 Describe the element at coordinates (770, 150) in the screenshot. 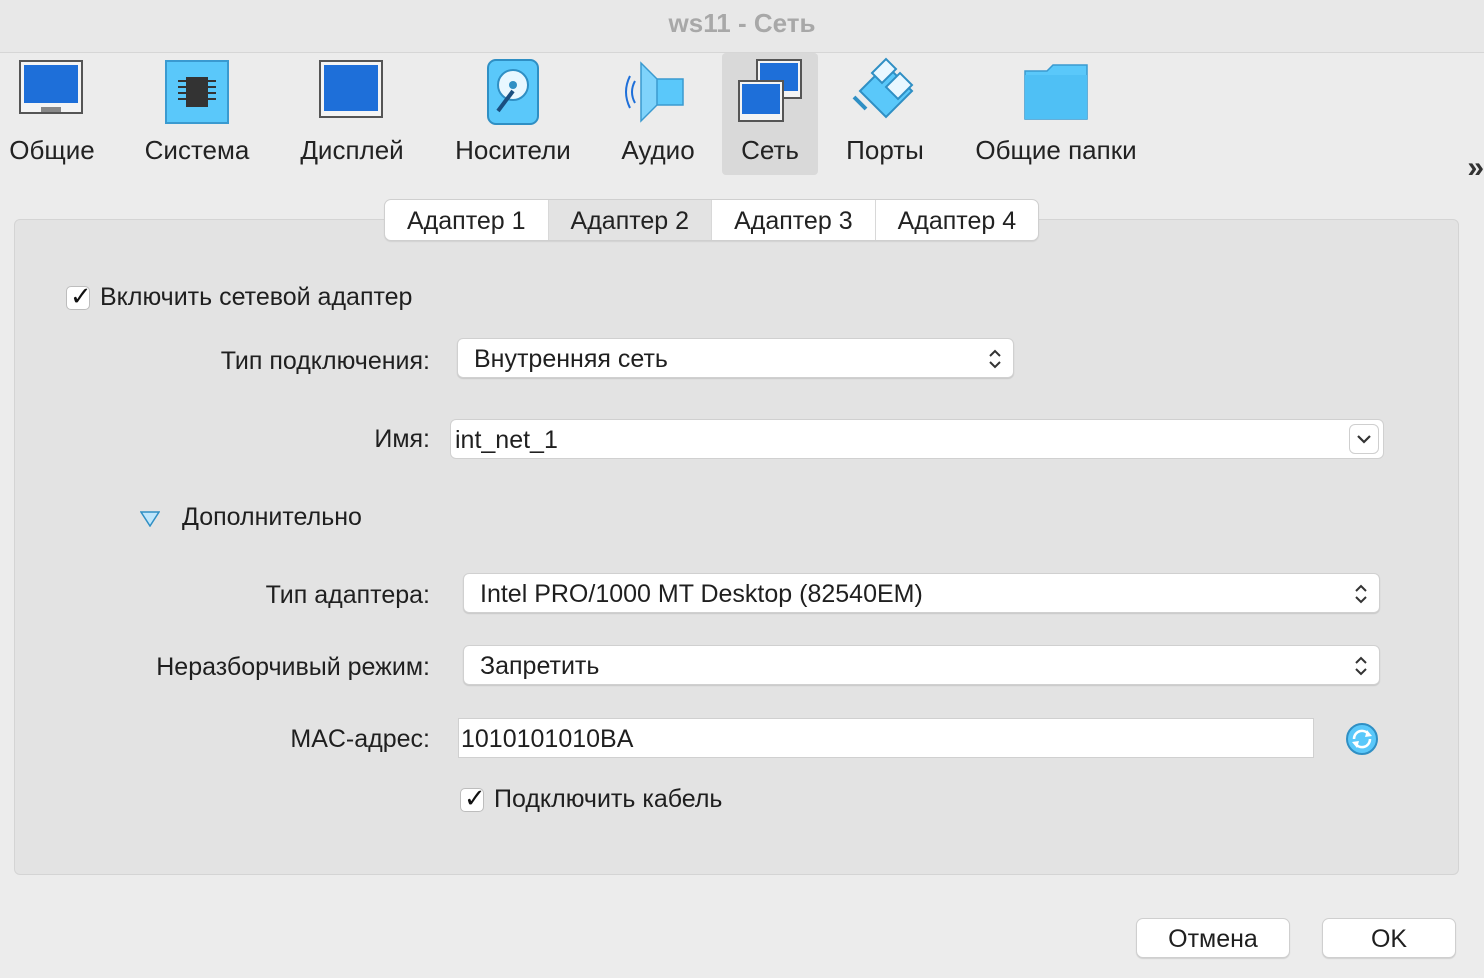

I see `toolbar-label: Сеть` at that location.